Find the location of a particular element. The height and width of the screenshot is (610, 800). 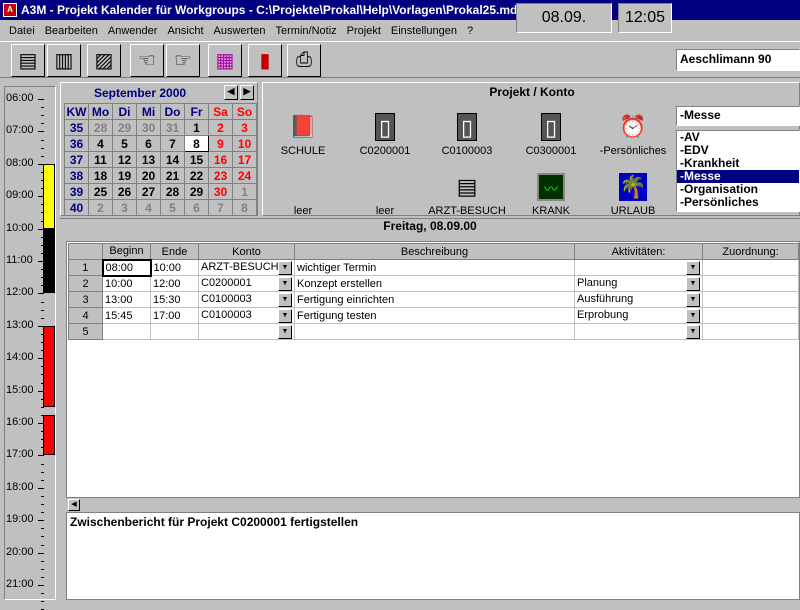

menu-item: Ansicht is located at coordinates (185, 31).